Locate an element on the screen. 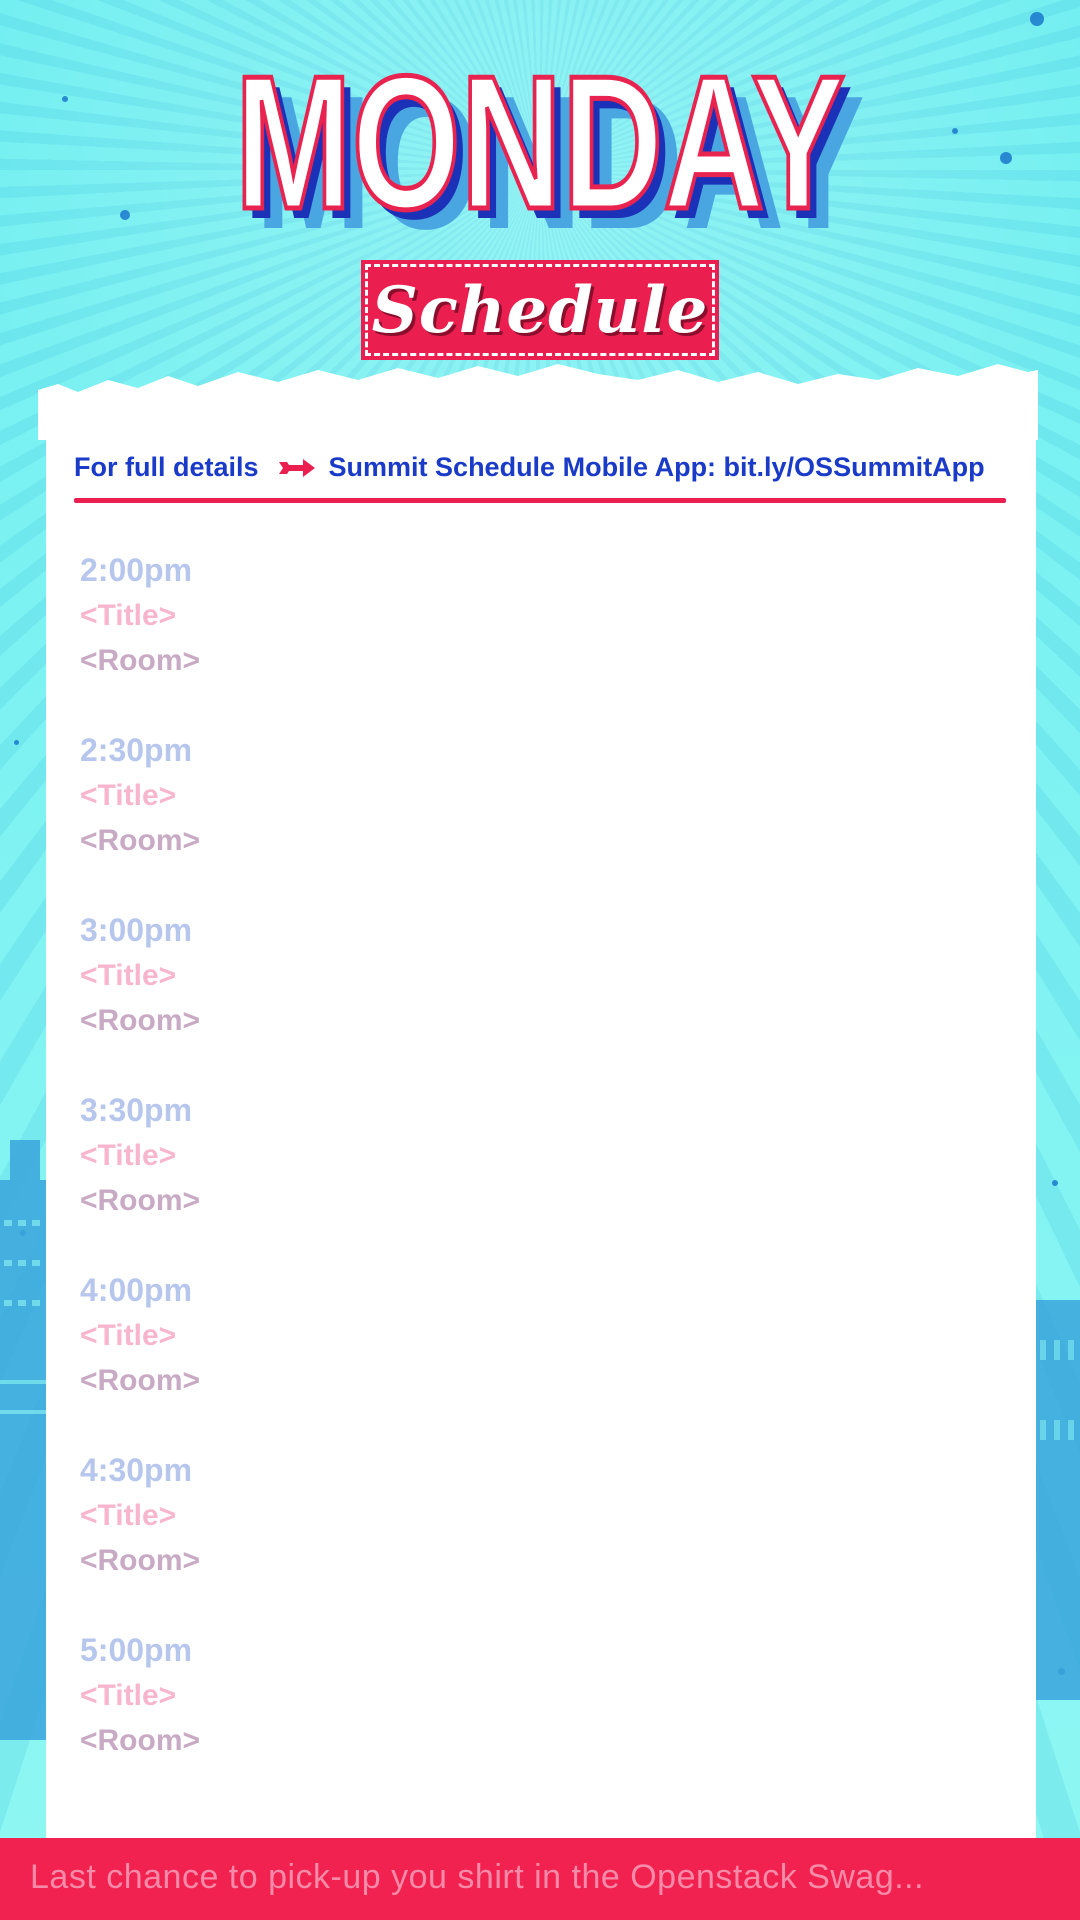  day-title-face: MONDAY is located at coordinates (540, 142).